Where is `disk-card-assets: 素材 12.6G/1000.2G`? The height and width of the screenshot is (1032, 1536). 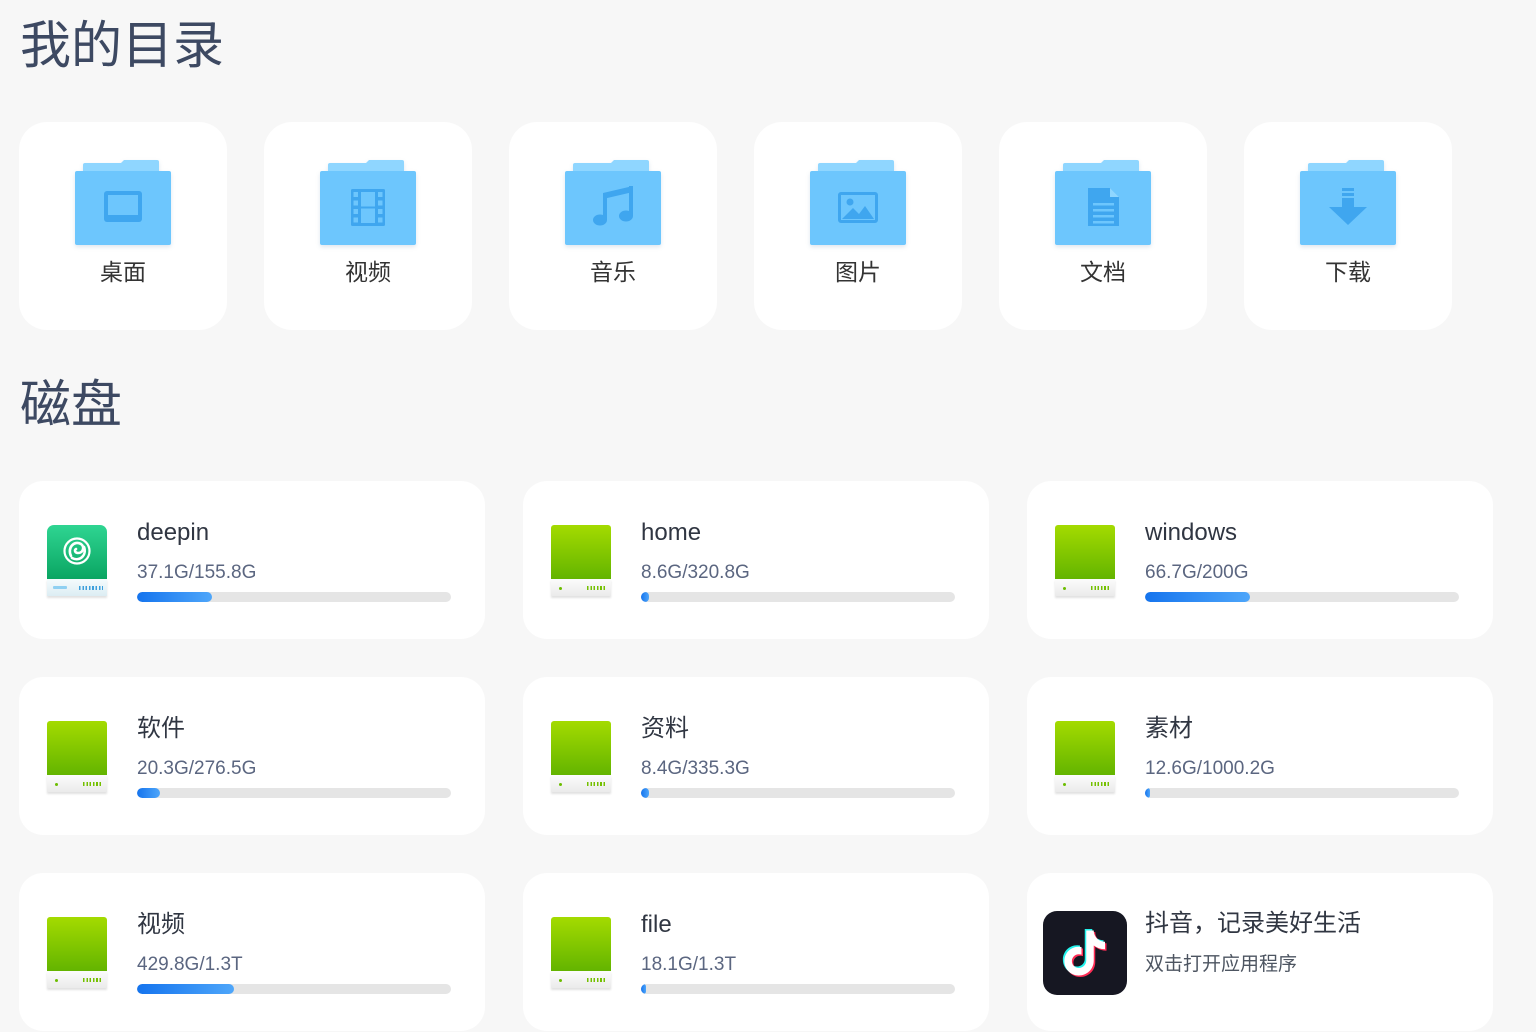
disk-card-assets: 素材 12.6G/1000.2G is located at coordinates (1260, 756).